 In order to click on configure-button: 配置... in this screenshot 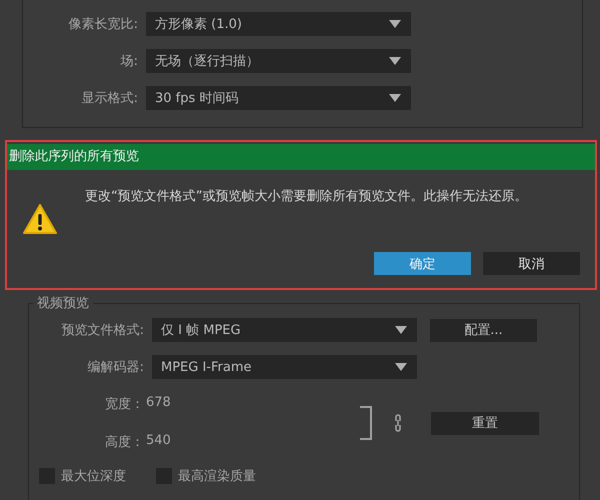, I will do `click(483, 330)`.